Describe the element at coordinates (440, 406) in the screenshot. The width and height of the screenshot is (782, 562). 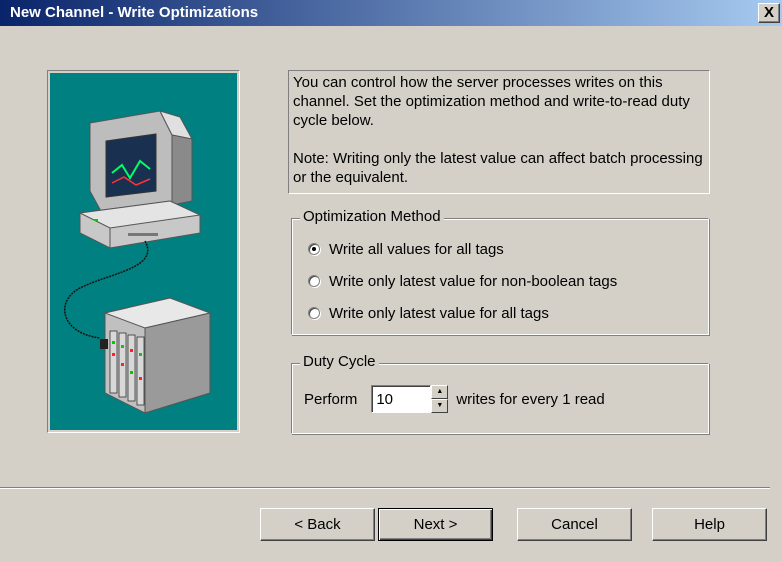
I see `spin-down-icon: ▼` at that location.